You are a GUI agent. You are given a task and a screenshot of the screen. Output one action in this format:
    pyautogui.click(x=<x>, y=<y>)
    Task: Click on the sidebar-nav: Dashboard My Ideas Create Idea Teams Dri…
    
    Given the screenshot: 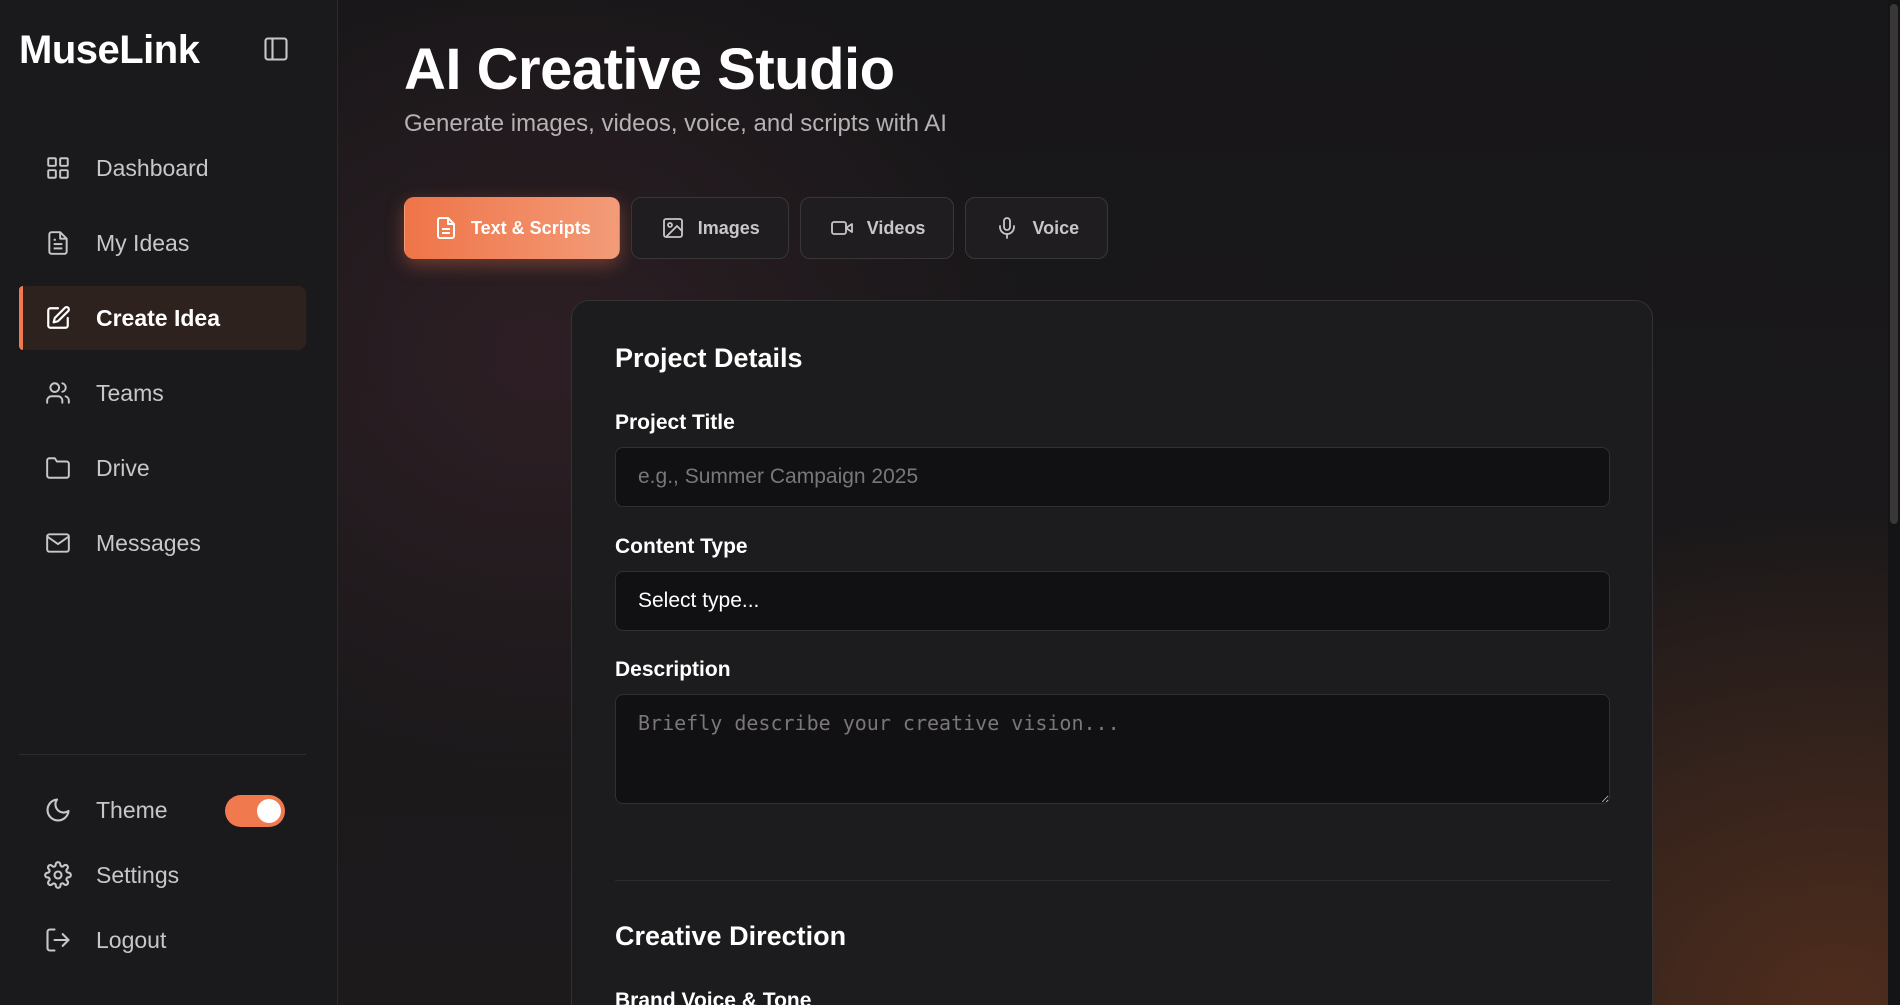 What is the action you would take?
    pyautogui.click(x=162, y=361)
    